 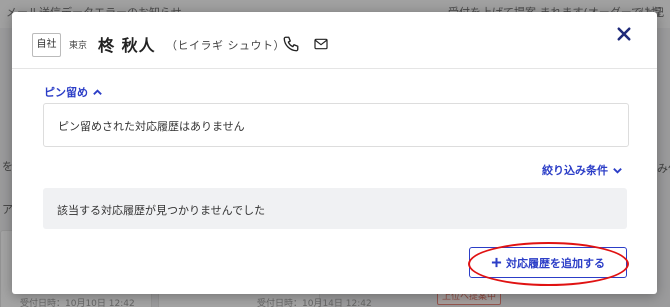 What do you see at coordinates (617, 170) in the screenshot?
I see `chevron-down-icon` at bounding box center [617, 170].